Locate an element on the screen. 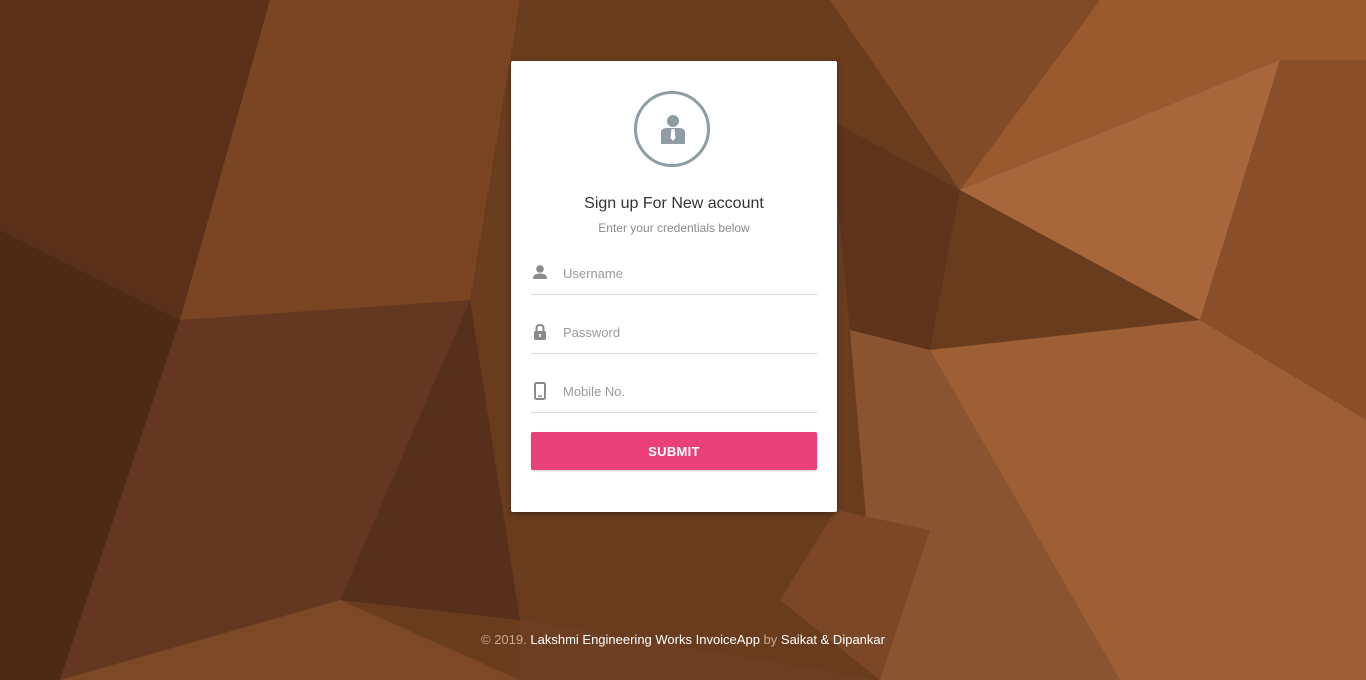 Image resolution: width=1366 pixels, height=680 pixels. mobile-input is located at coordinates (688, 391).